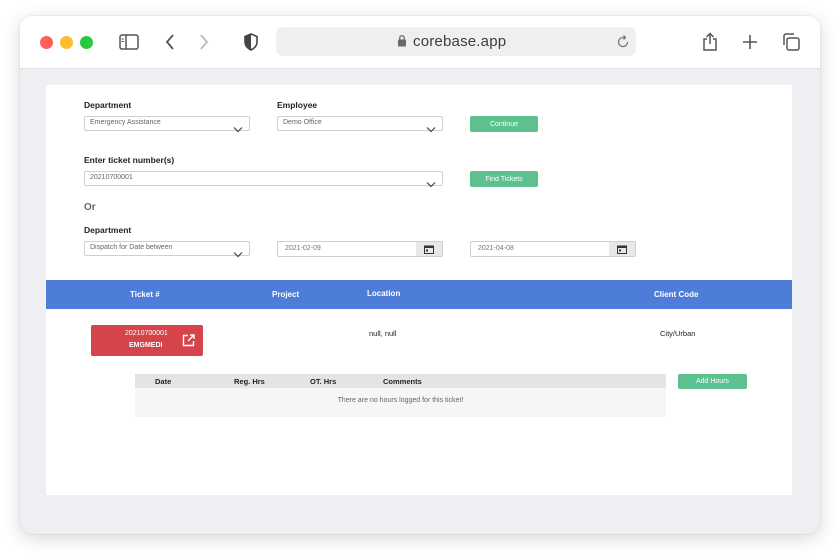  I want to click on employee-label: Employee, so click(297, 105).